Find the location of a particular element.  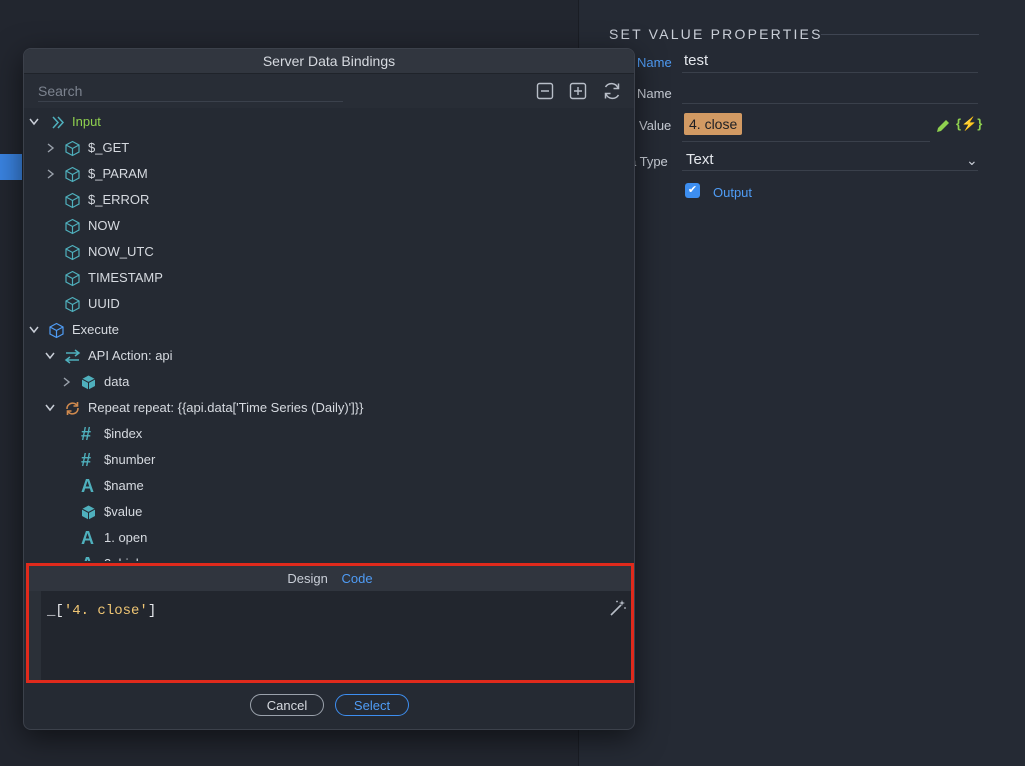

name-value: test is located at coordinates (696, 60).